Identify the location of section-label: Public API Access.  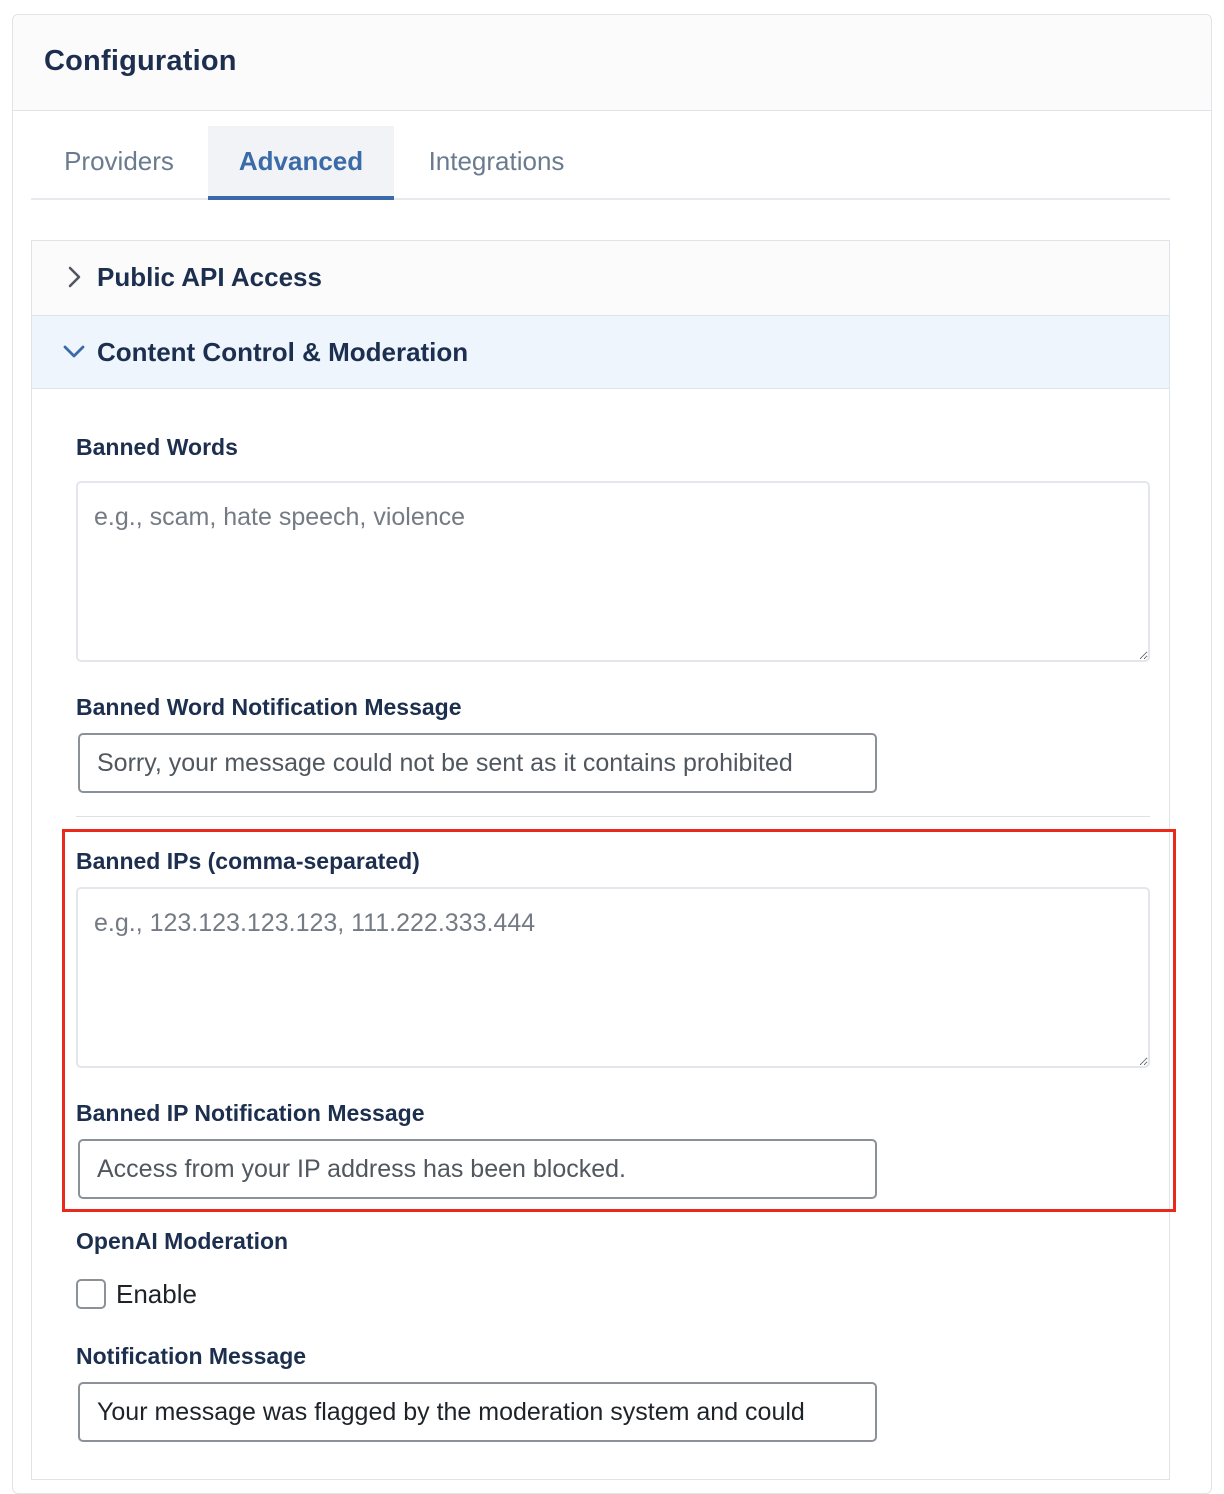
(209, 277).